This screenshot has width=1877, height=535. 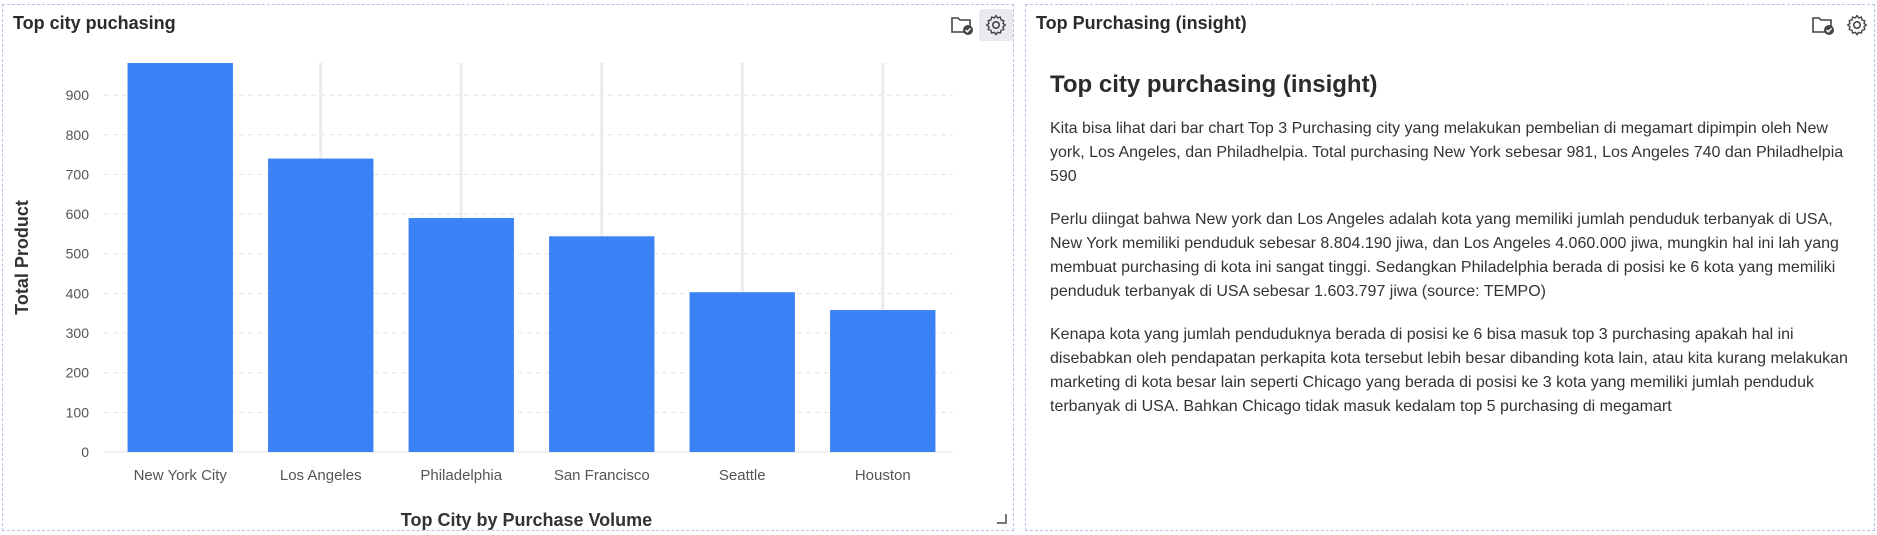 I want to click on panel-title: Top Purchasing (insight), so click(x=1141, y=23).